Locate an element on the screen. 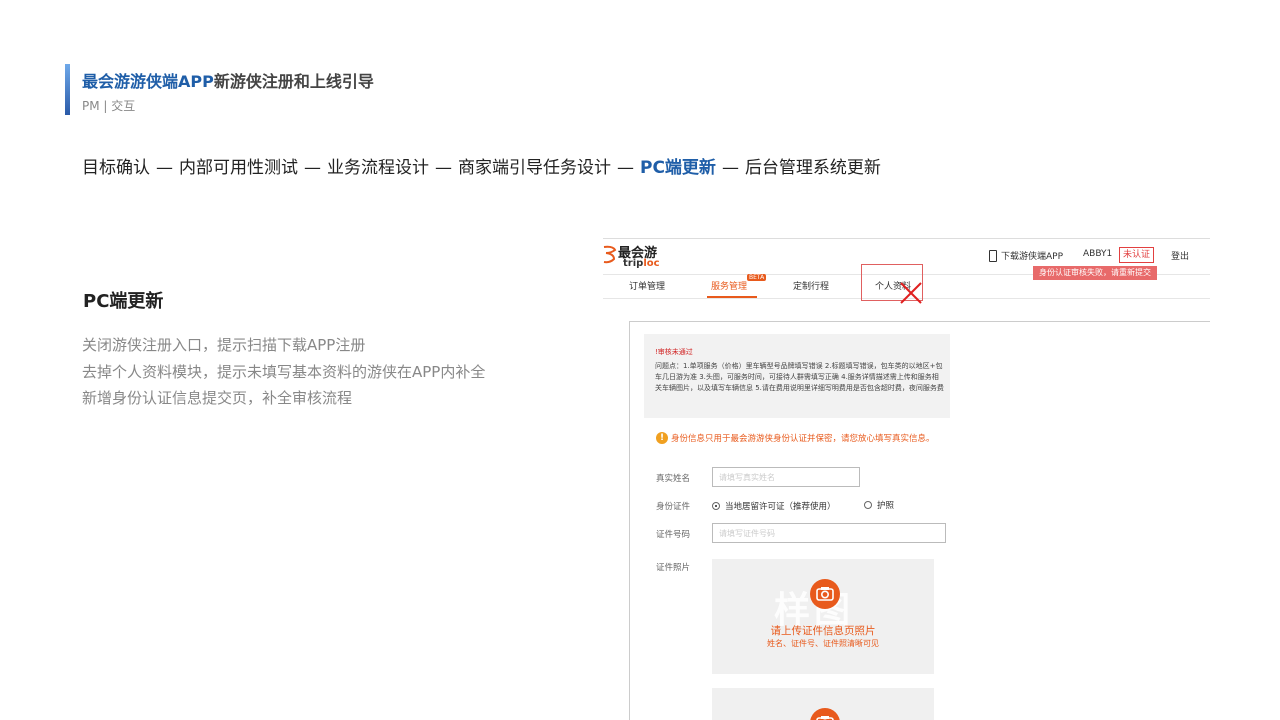  flow-step-4: 商家端引导任务设计 is located at coordinates (534, 168).